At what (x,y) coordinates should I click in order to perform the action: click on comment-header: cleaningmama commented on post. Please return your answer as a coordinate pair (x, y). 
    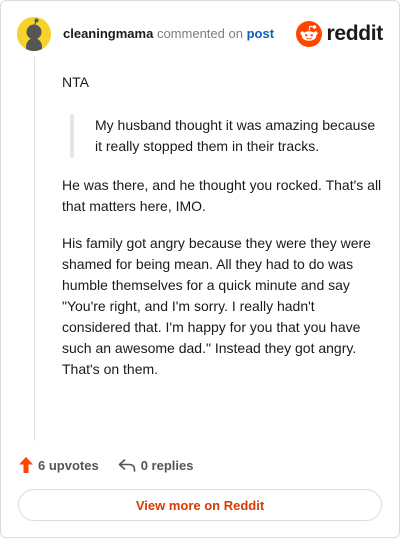
    Looking at the image, I should click on (168, 34).